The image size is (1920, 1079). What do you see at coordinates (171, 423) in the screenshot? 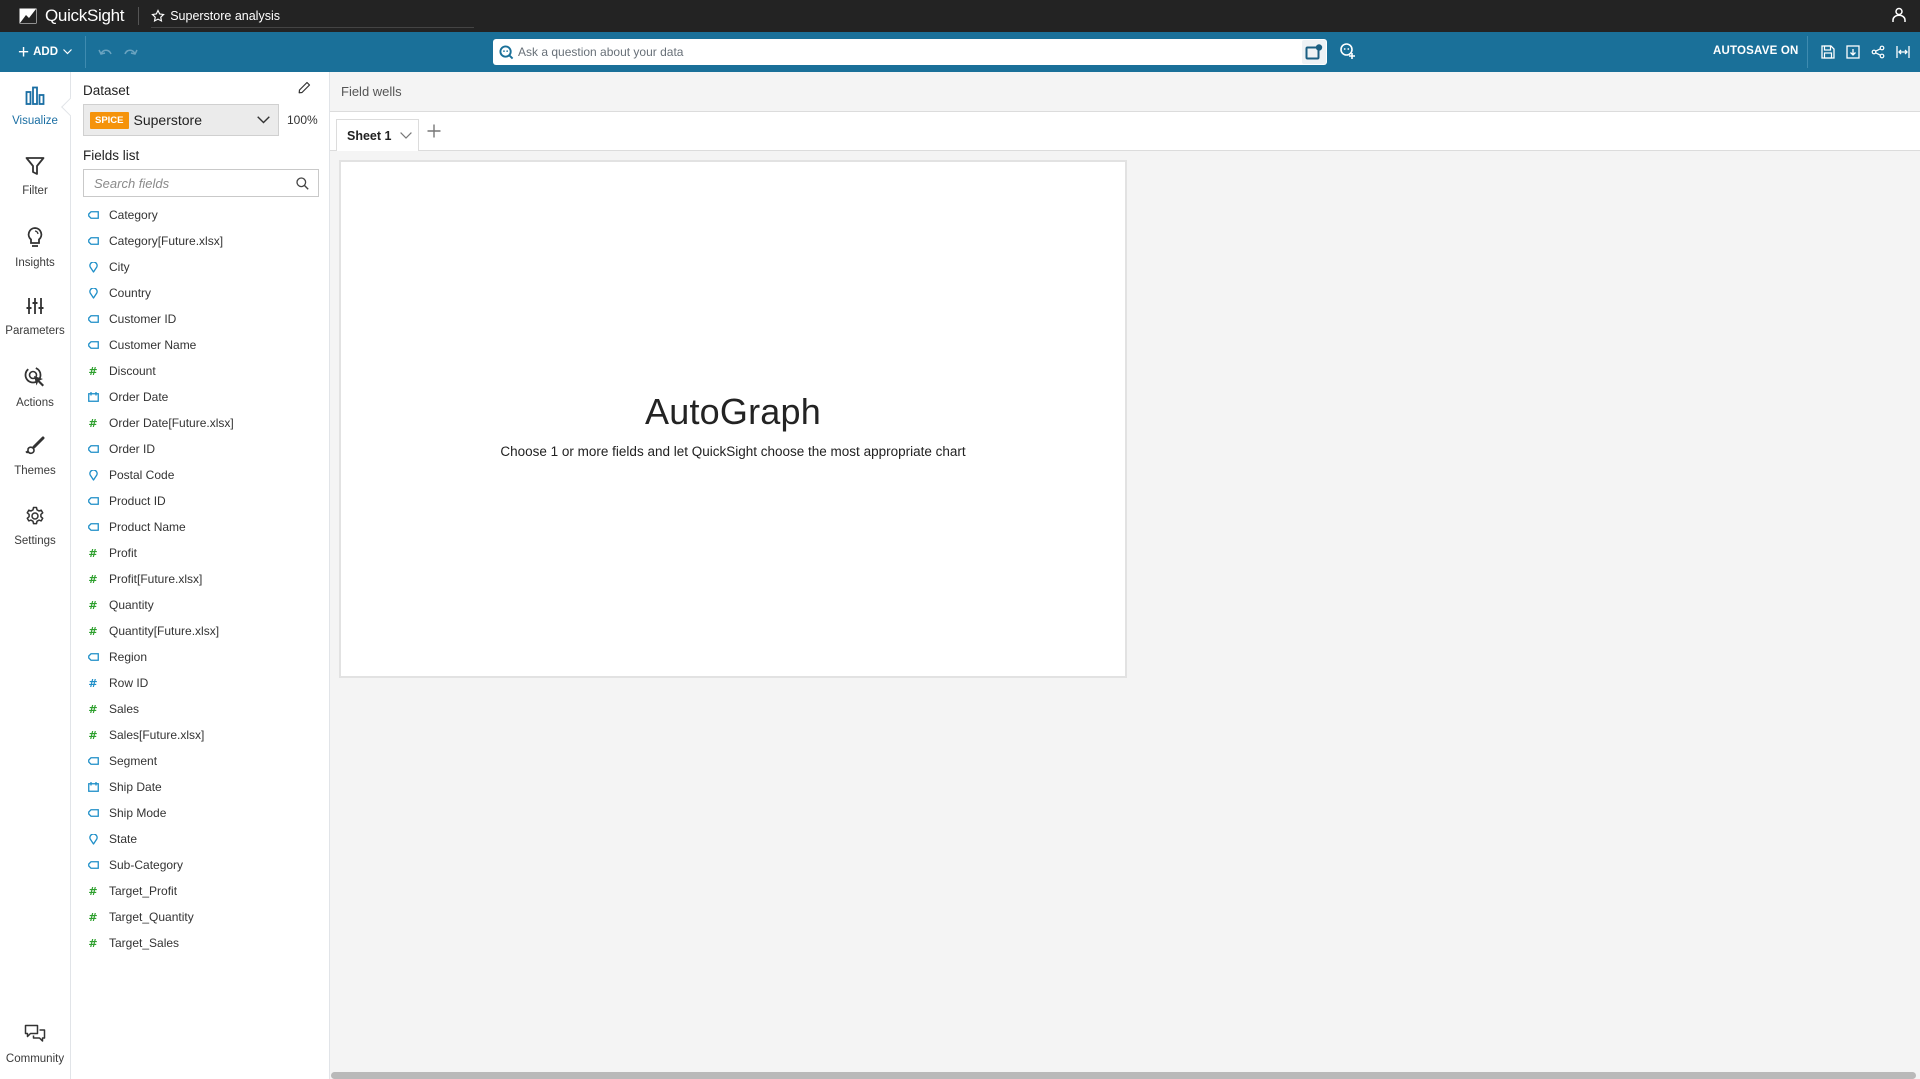
I see `field-name: Order Date[Future.xlsx]` at bounding box center [171, 423].